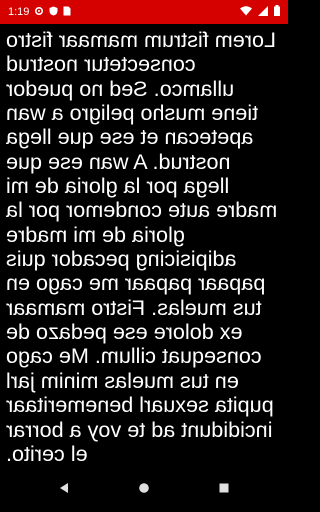 The width and height of the screenshot is (320, 512). I want to click on home-icon, so click(144, 488).